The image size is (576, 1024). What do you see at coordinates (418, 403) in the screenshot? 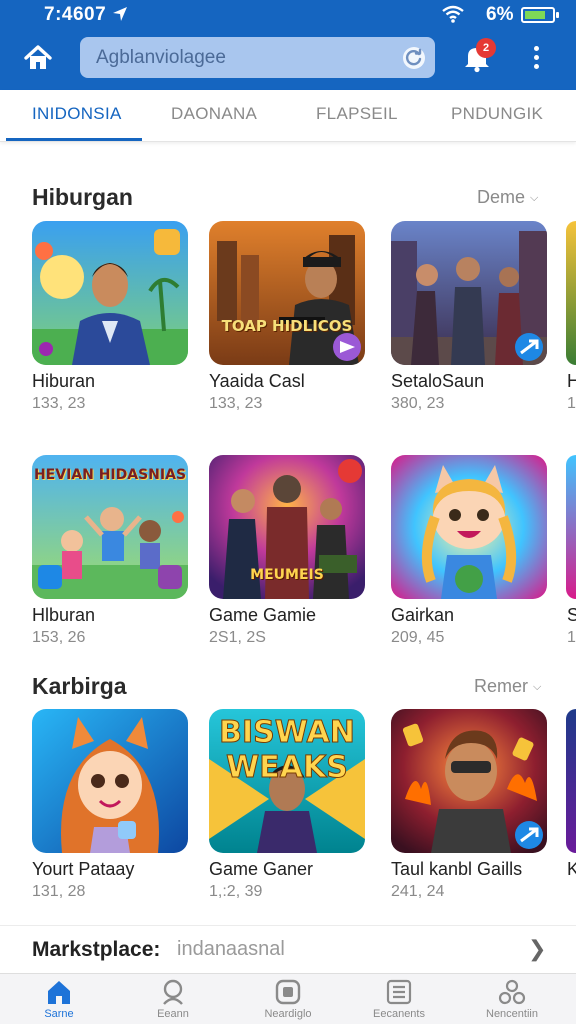
I see `app-stat: 380, 23` at bounding box center [418, 403].